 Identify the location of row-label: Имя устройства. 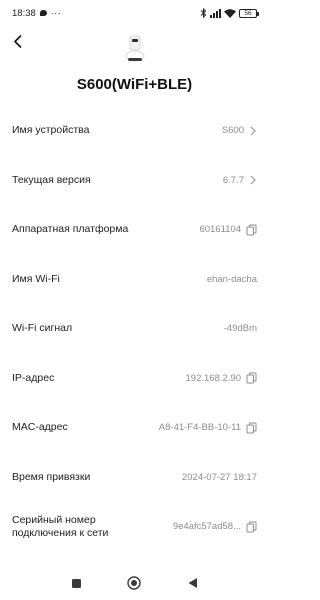
(51, 130).